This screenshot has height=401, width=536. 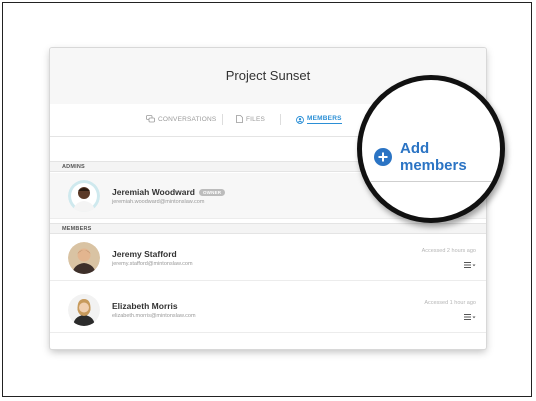 What do you see at coordinates (239, 119) in the screenshot?
I see `file-icon` at bounding box center [239, 119].